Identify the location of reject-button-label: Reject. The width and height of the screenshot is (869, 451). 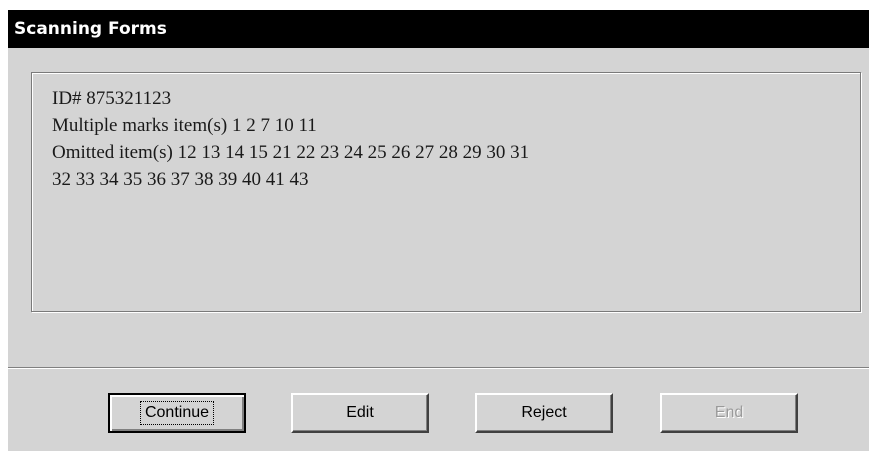
(544, 412).